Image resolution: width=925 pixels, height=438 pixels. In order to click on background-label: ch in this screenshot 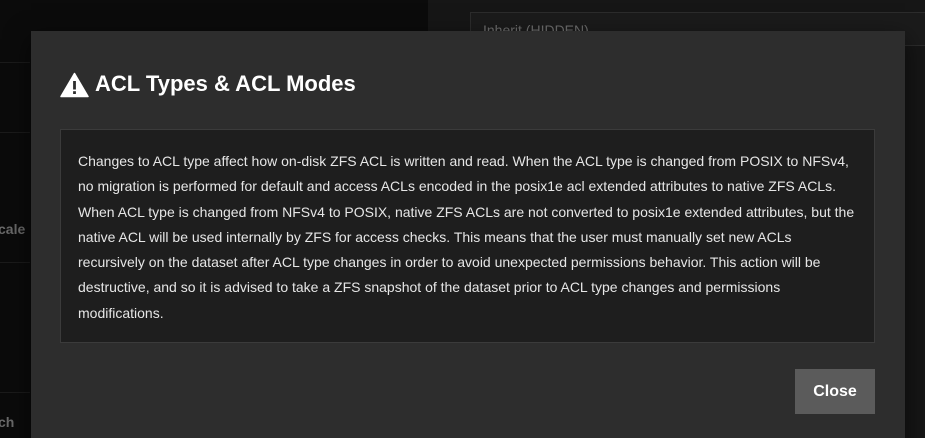, I will do `click(7, 422)`.